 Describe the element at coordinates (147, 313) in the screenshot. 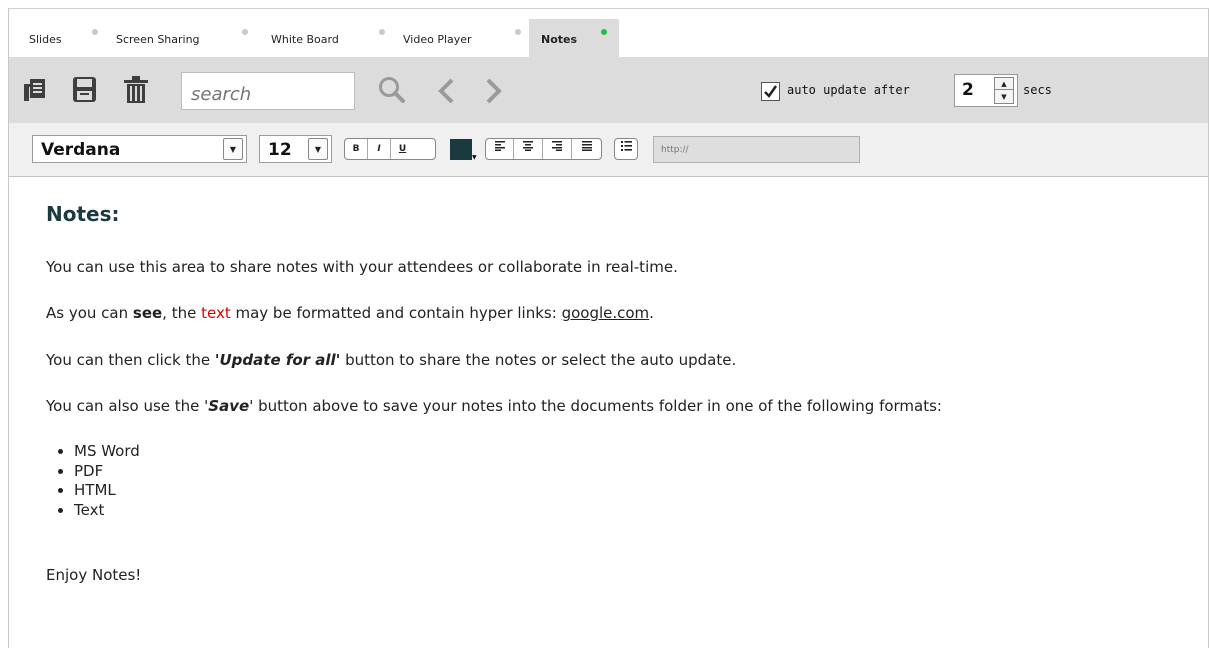

I see `bold-text: see` at that location.